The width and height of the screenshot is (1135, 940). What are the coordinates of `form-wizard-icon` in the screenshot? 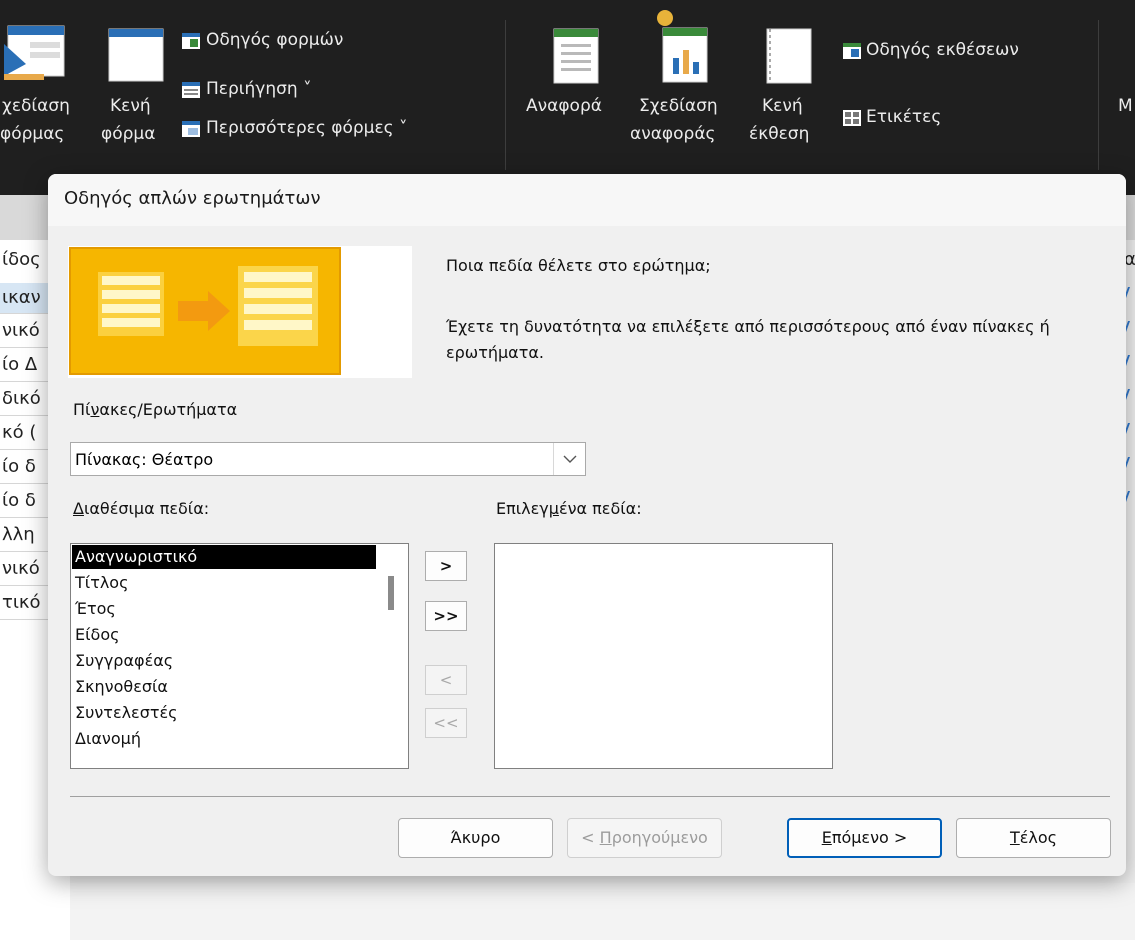 It's located at (191, 41).